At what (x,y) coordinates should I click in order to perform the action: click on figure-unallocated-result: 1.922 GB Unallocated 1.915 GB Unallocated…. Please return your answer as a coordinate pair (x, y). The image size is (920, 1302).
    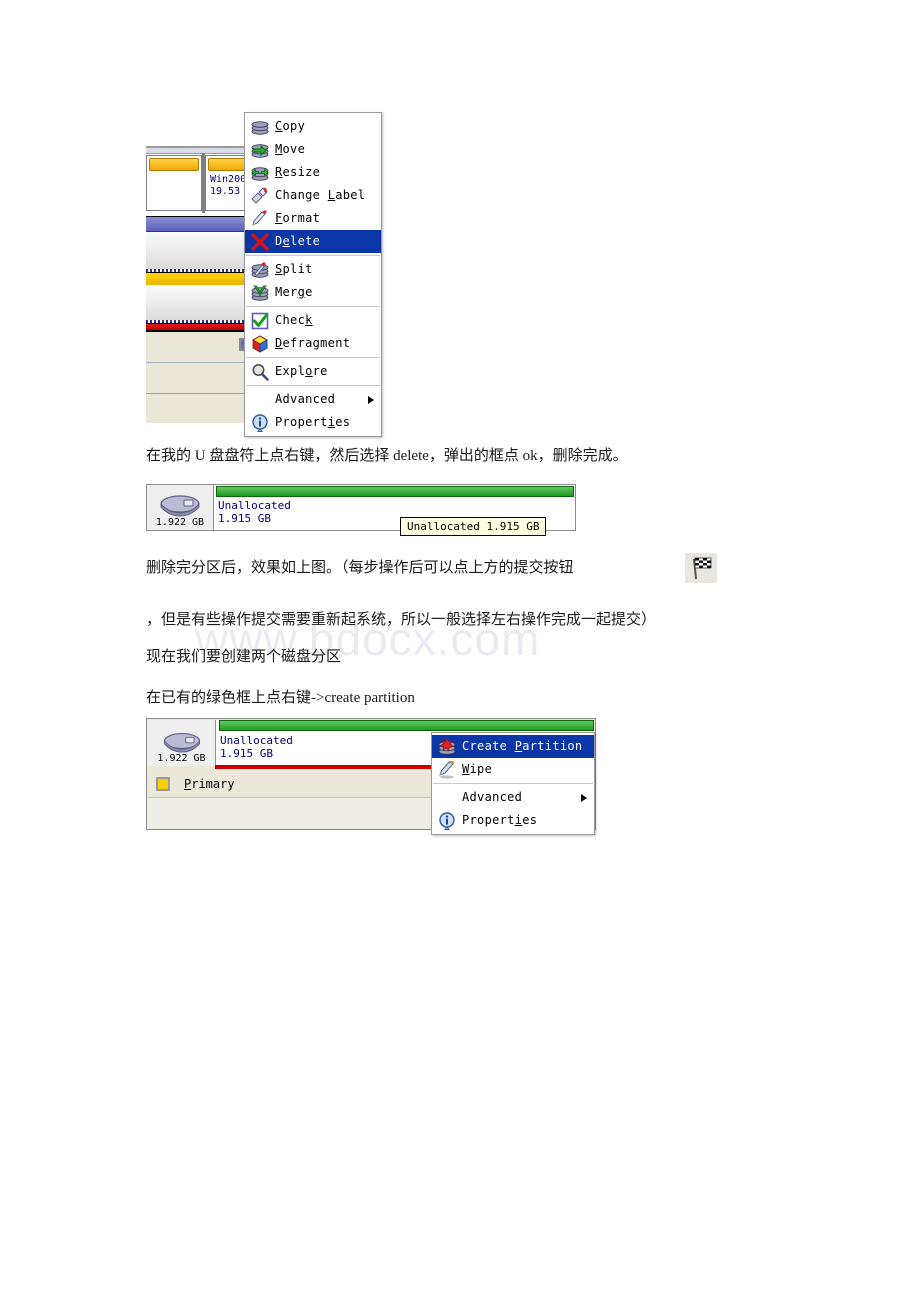
    Looking at the image, I should click on (361, 510).